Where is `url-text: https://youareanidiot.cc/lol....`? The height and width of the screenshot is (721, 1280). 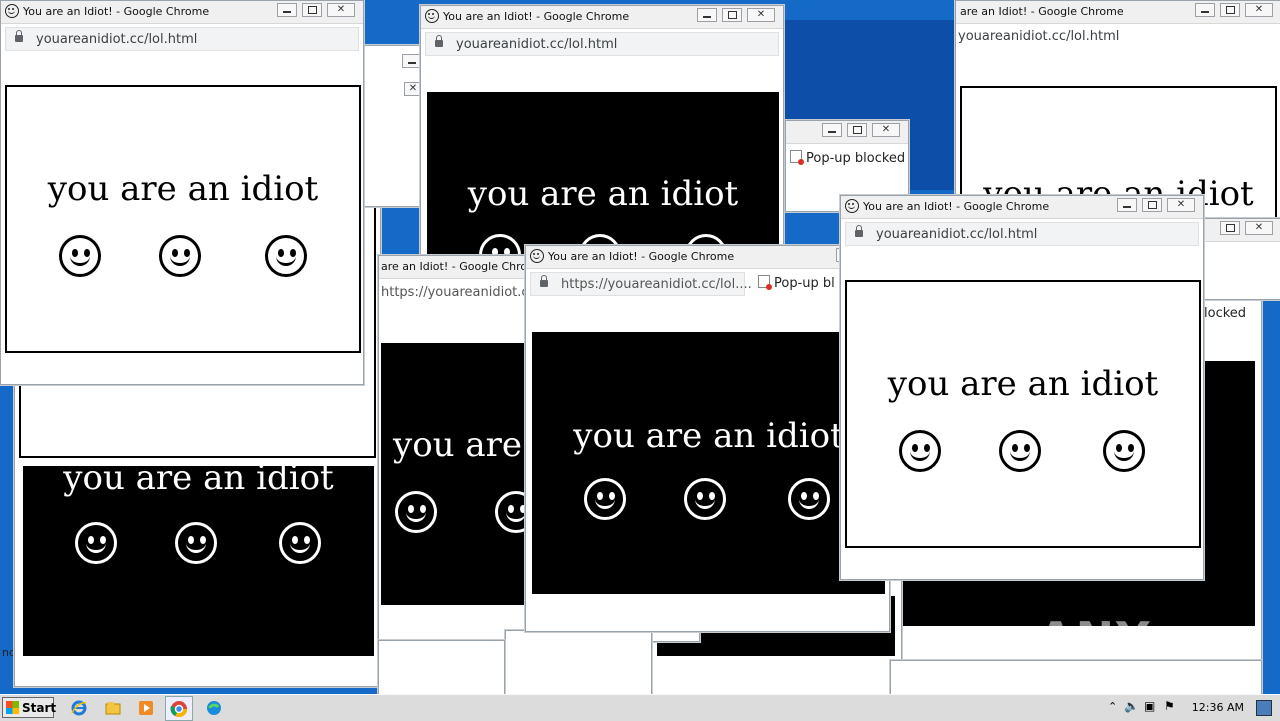 url-text: https://youareanidiot.cc/lol.... is located at coordinates (656, 284).